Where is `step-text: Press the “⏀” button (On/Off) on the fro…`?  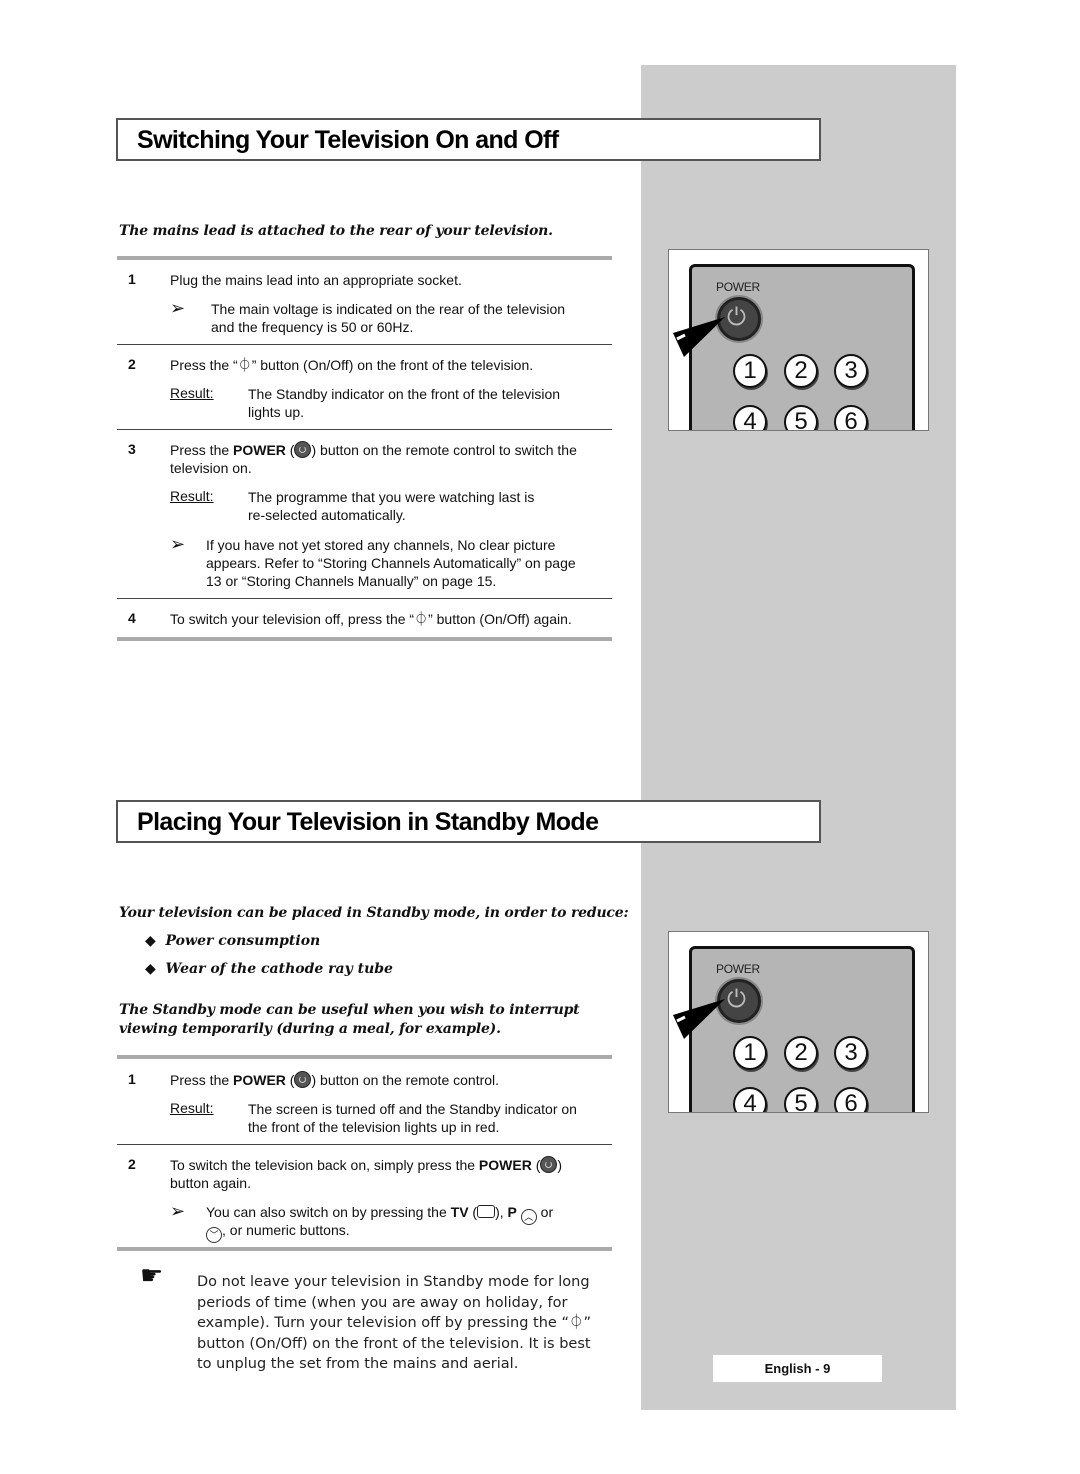
step-text: Press the “⏀” button (On/Off) on the fro… is located at coordinates (352, 365).